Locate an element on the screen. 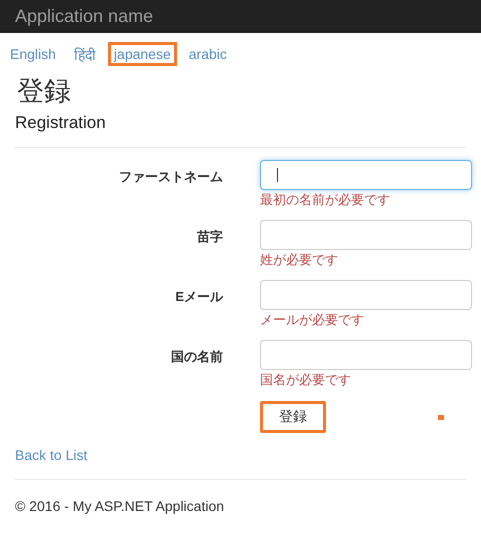 This screenshot has width=481, height=533. language-link: हिंदी is located at coordinates (85, 54).